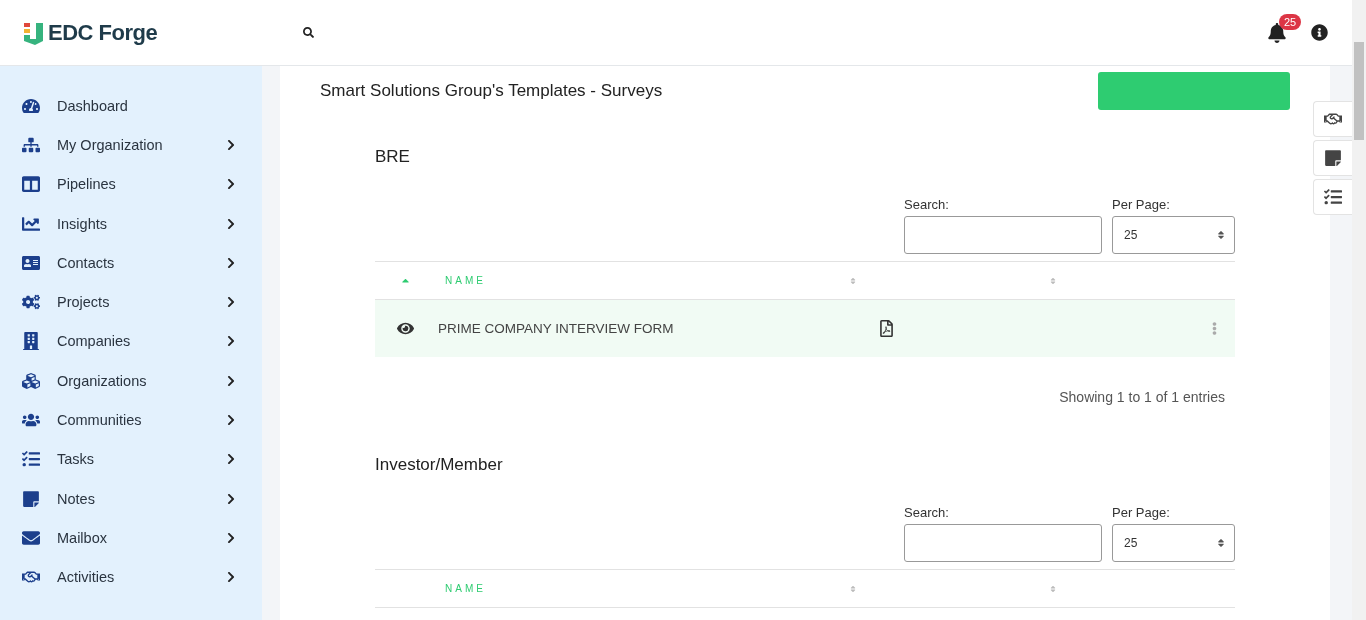 The height and width of the screenshot is (620, 1366). I want to click on gauge-icon, so click(31, 105).